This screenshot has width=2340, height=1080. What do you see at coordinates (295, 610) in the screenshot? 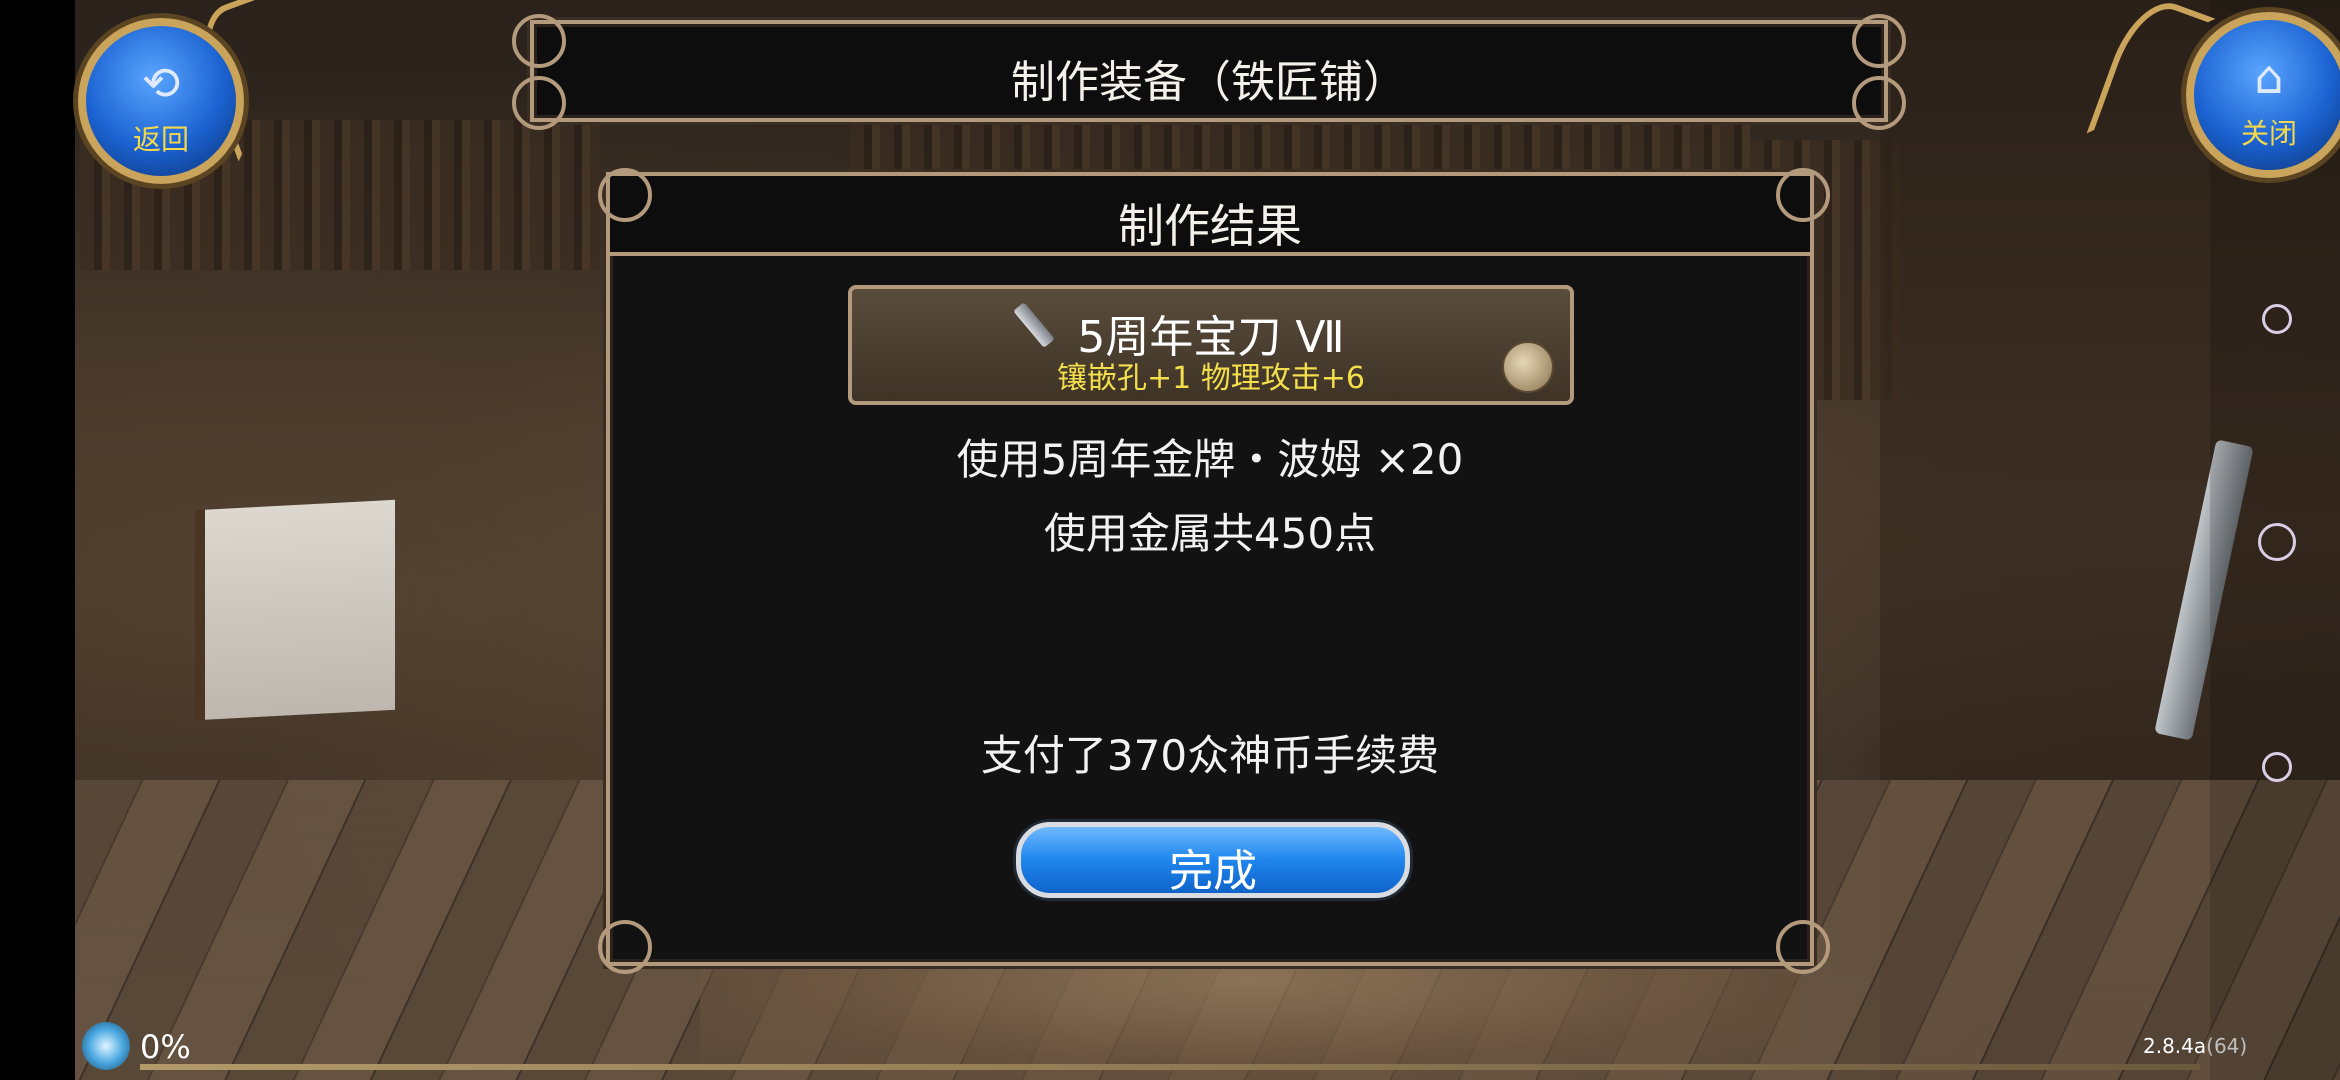
I see `canvas-easel` at bounding box center [295, 610].